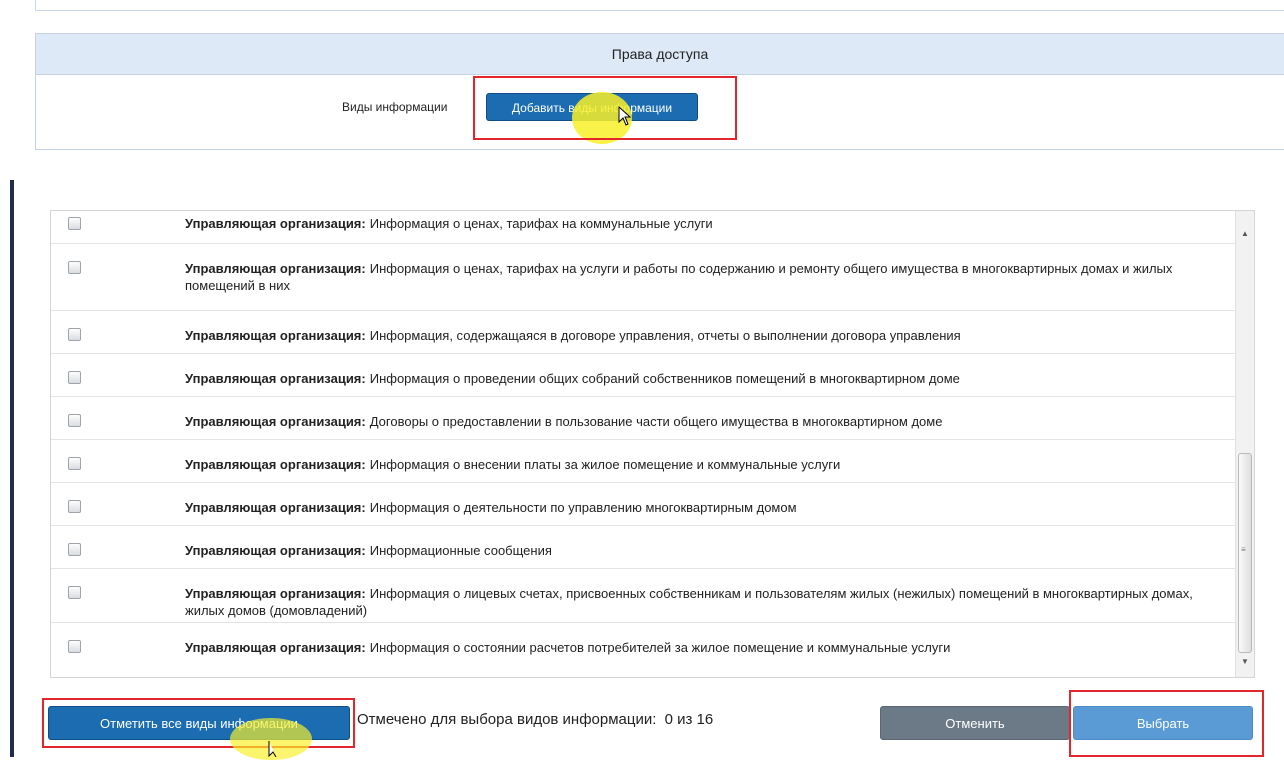 The height and width of the screenshot is (760, 1284). I want to click on item-description: Информационные сообщения, so click(460, 550).